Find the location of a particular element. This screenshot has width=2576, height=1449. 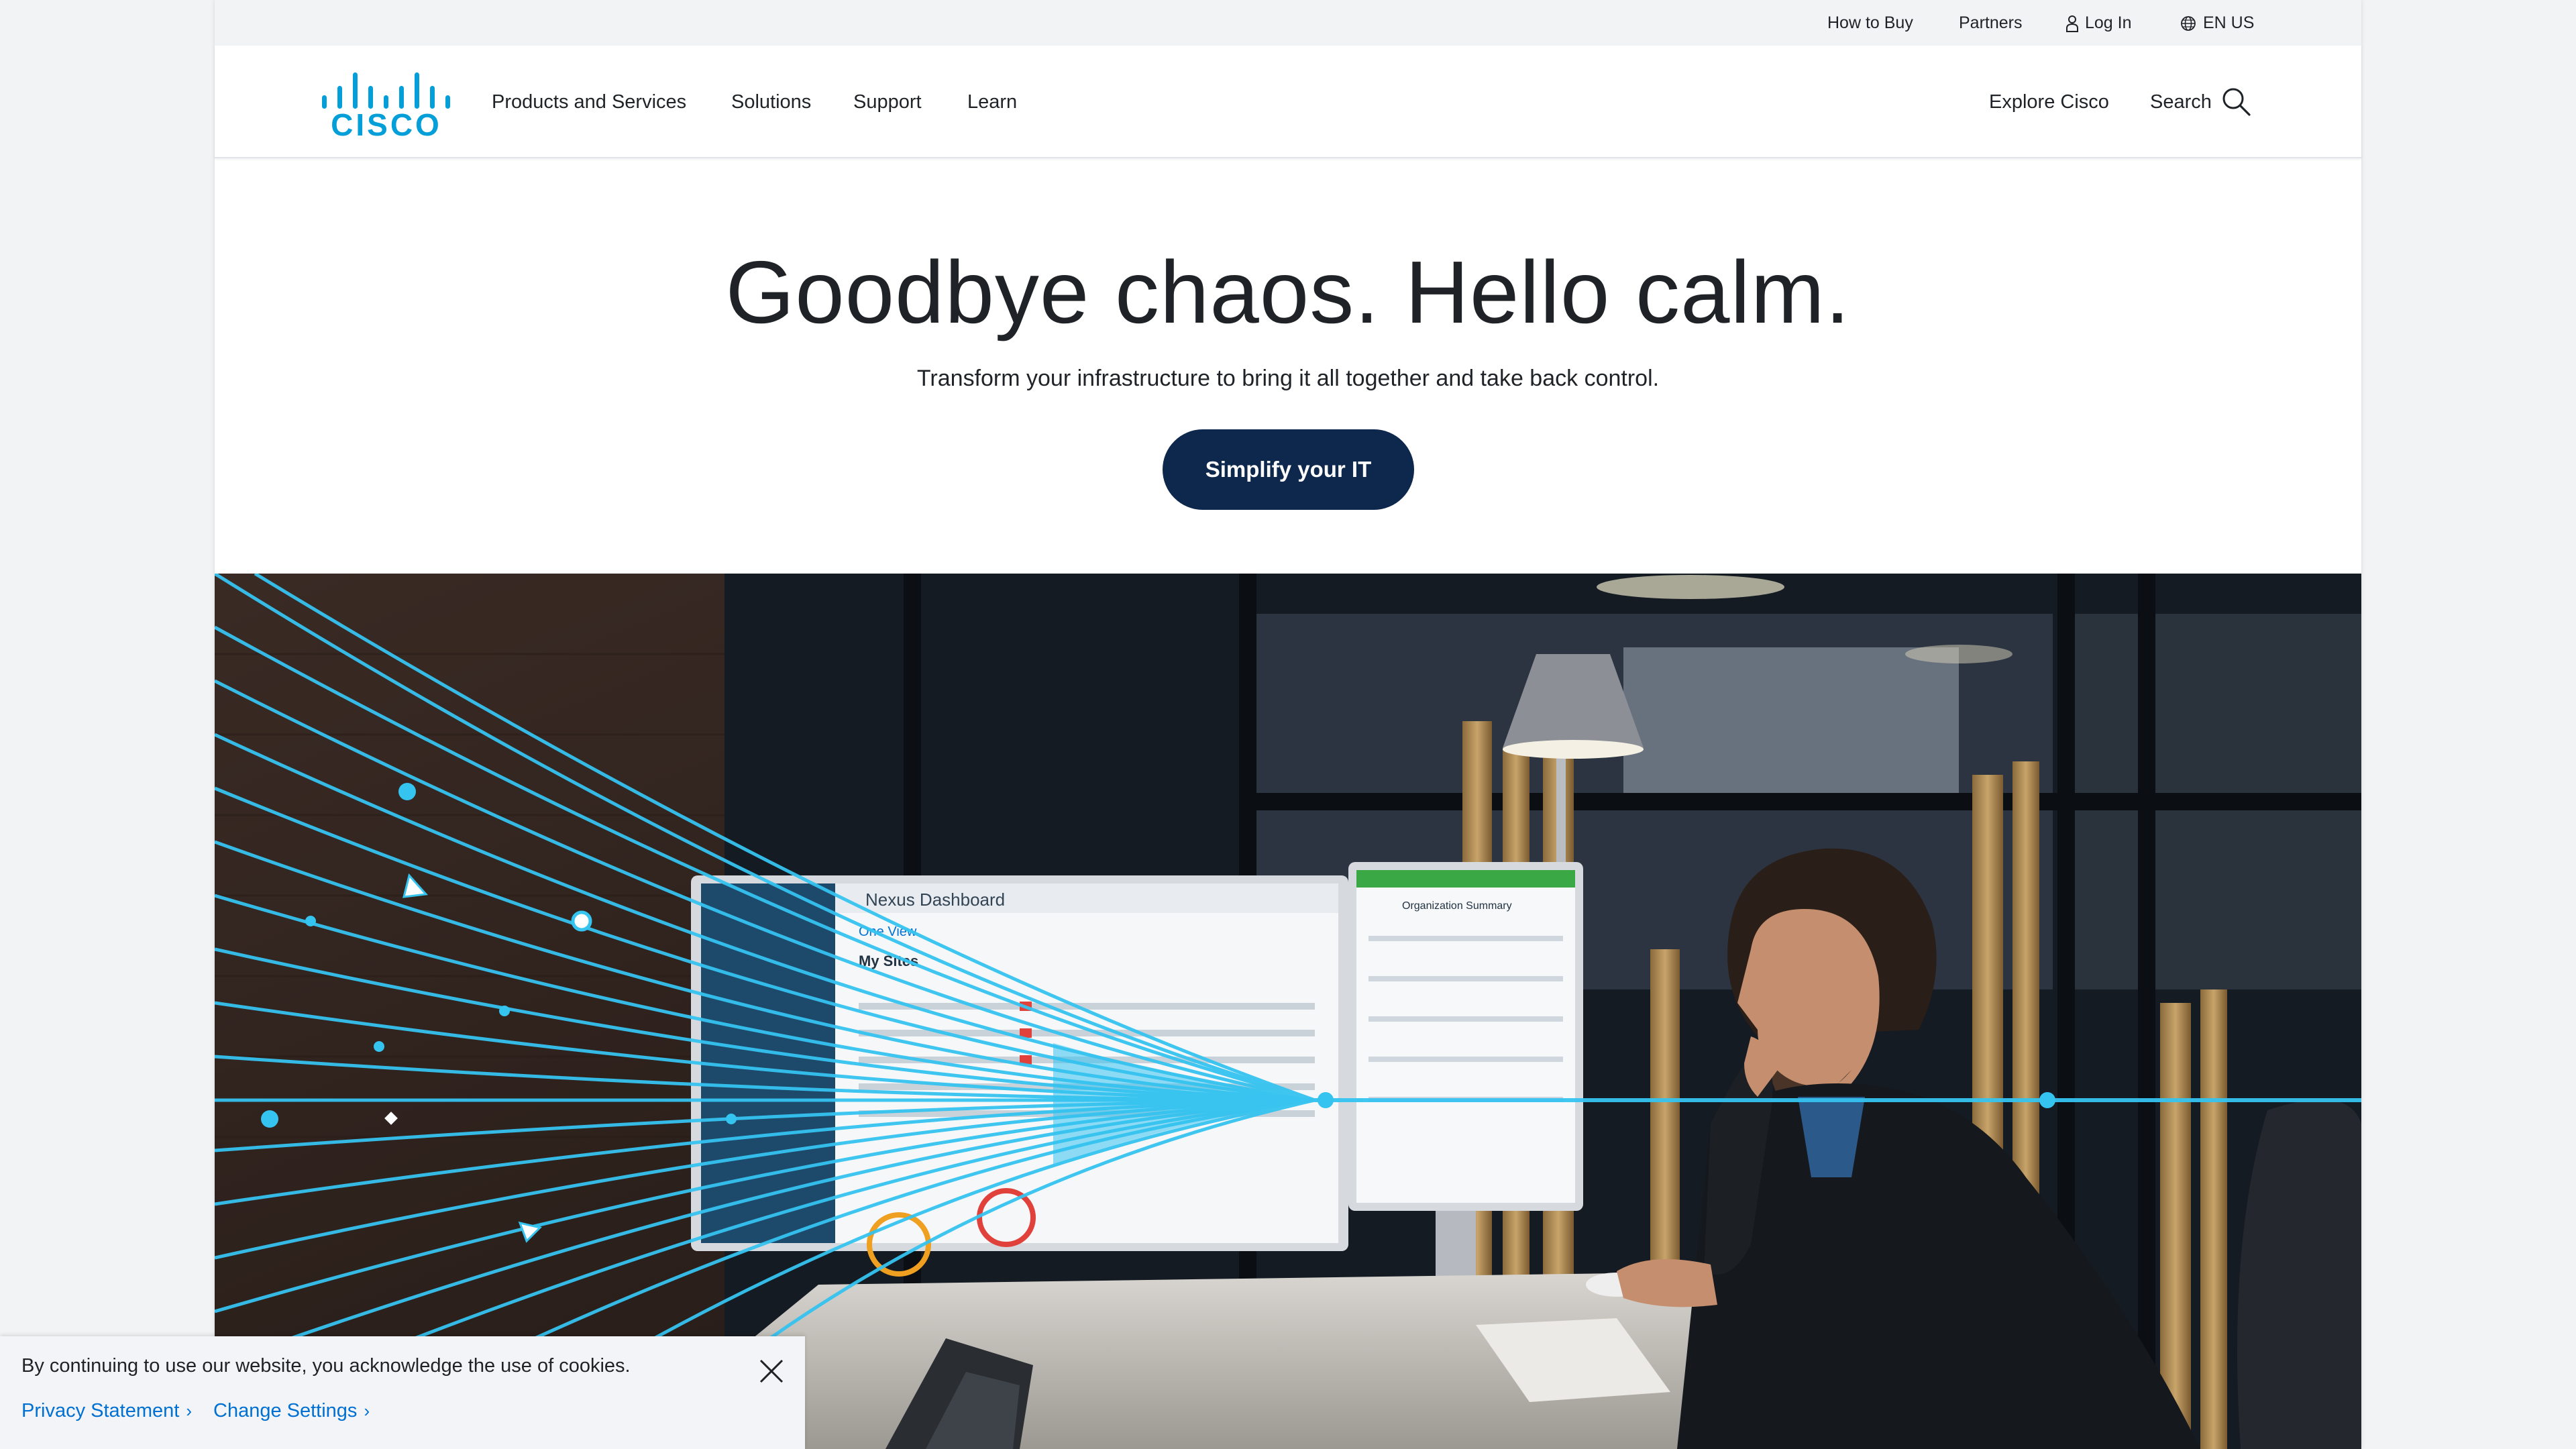

nav-solutions: Solutions is located at coordinates (771, 102).